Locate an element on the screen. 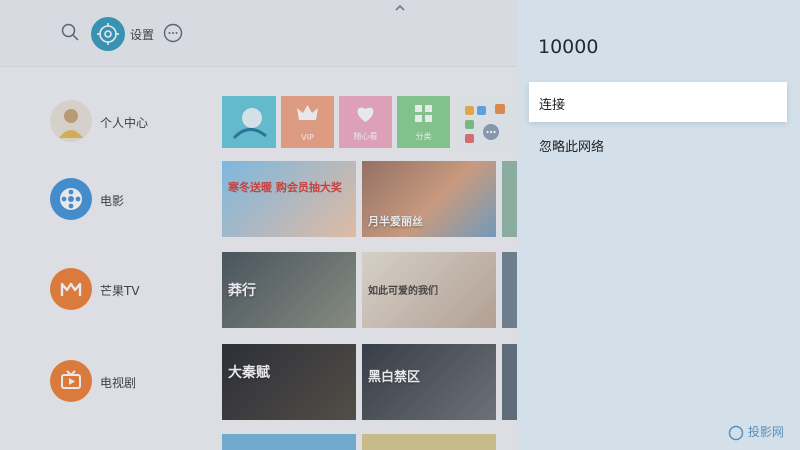 The height and width of the screenshot is (450, 800). connect-button: 连接 is located at coordinates (658, 102).